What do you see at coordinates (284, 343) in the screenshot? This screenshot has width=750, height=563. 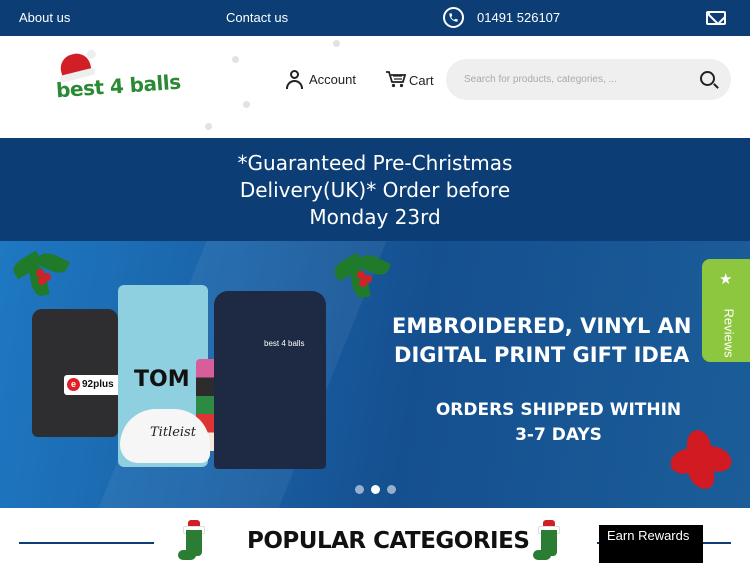 I see `shirt-logo-text: best 4 balls` at bounding box center [284, 343].